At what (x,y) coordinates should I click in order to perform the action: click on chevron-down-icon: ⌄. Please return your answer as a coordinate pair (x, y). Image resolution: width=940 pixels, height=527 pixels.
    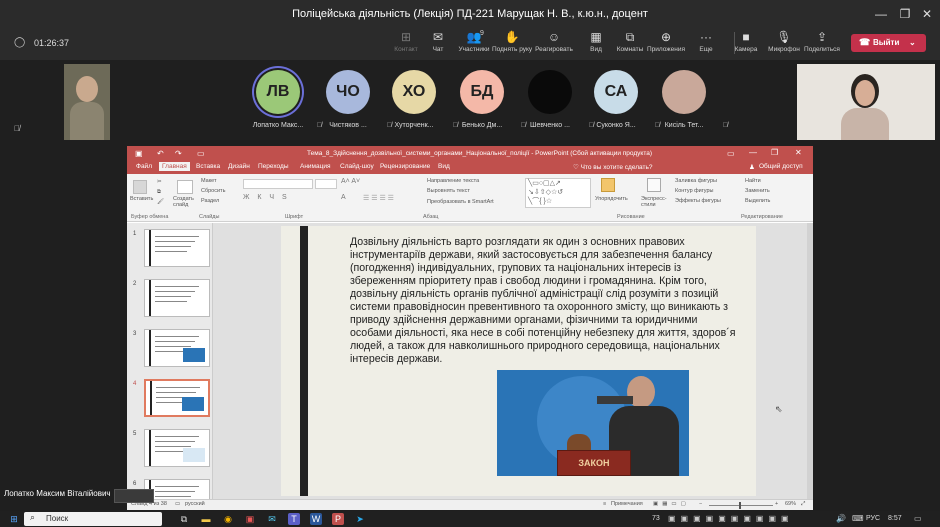
    Looking at the image, I should click on (912, 42).